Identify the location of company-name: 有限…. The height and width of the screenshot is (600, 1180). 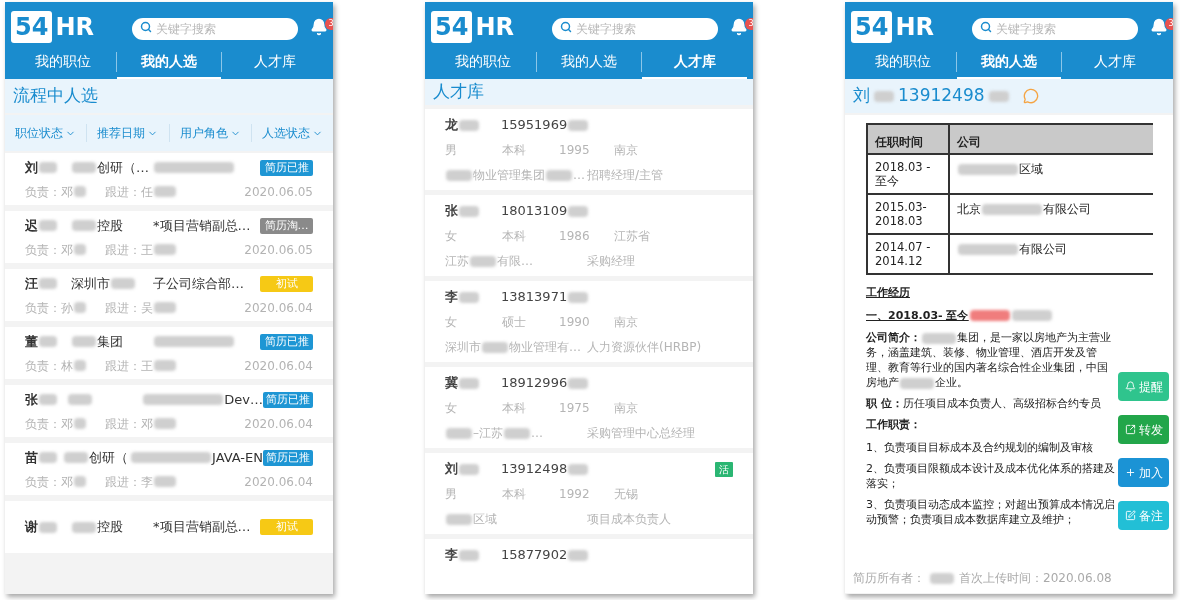
(515, 261).